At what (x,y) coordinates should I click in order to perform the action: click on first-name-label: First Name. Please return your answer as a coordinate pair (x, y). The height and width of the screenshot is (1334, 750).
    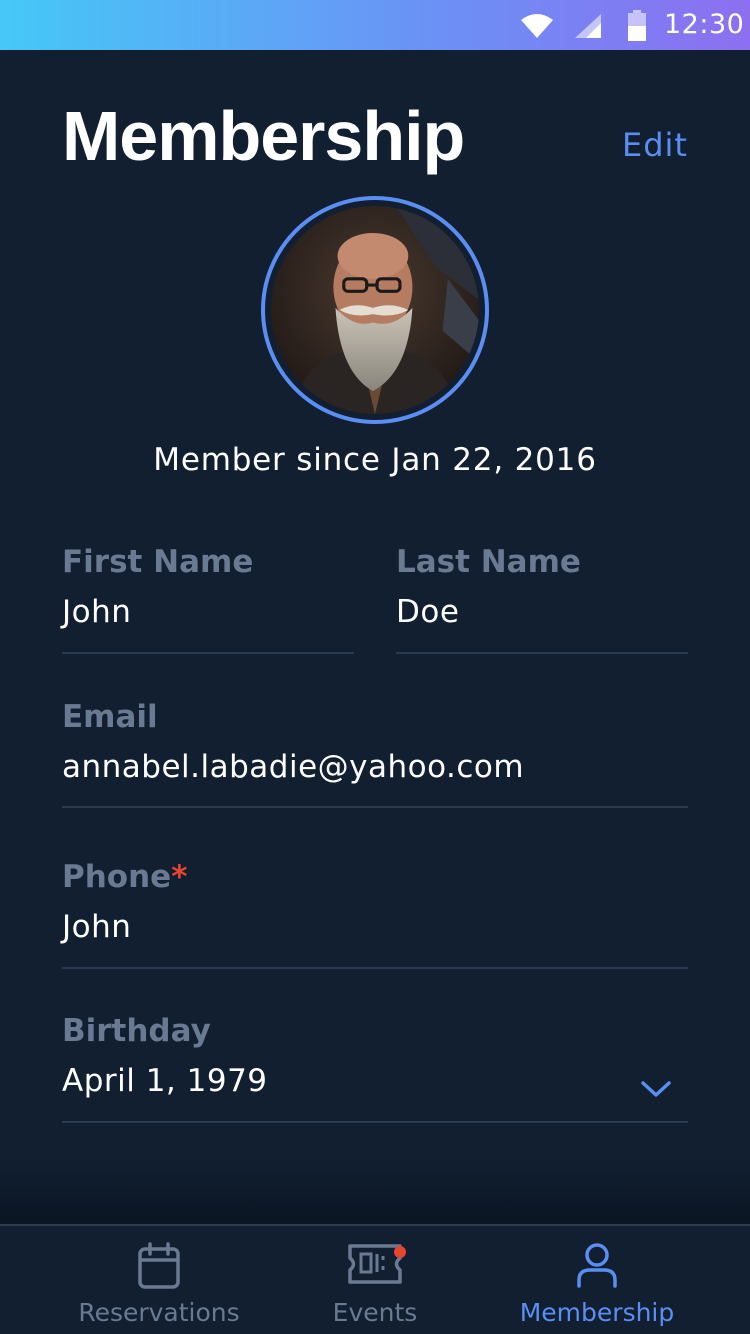
    Looking at the image, I should click on (158, 562).